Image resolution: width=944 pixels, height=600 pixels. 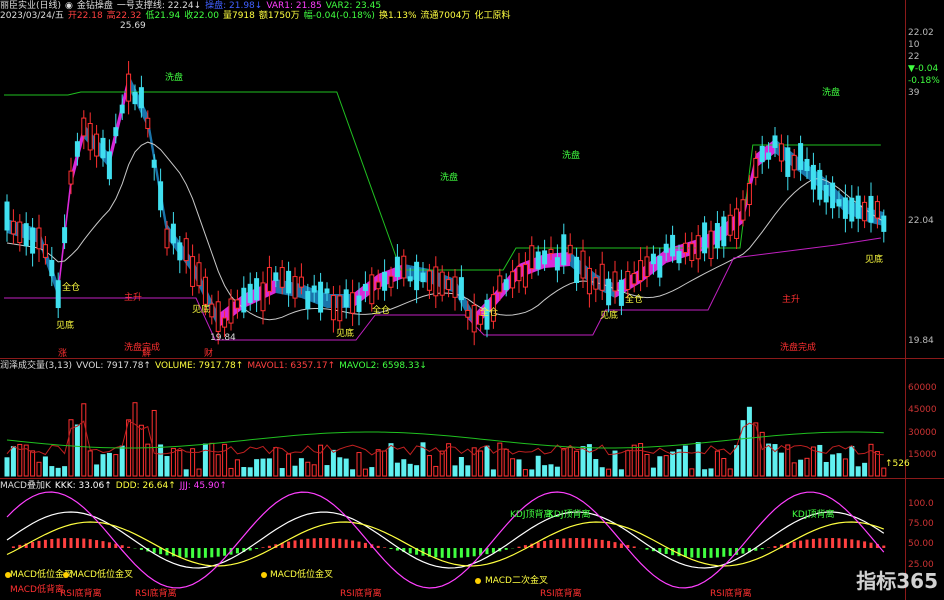 I want to click on main-rise-label: 主升, so click(x=791, y=299).